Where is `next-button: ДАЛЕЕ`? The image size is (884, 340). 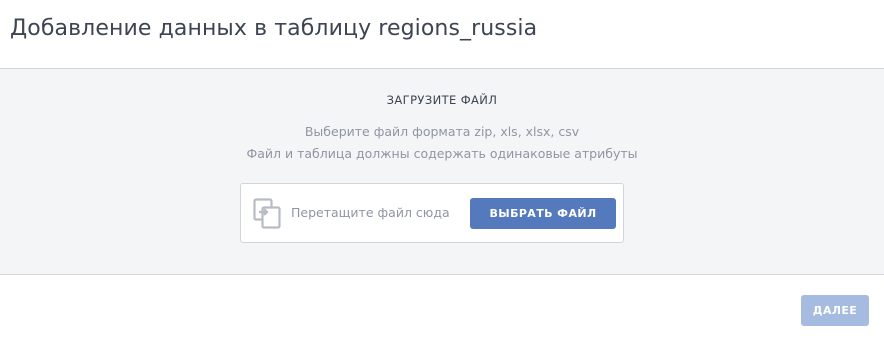
next-button: ДАЛЕЕ is located at coordinates (835, 310).